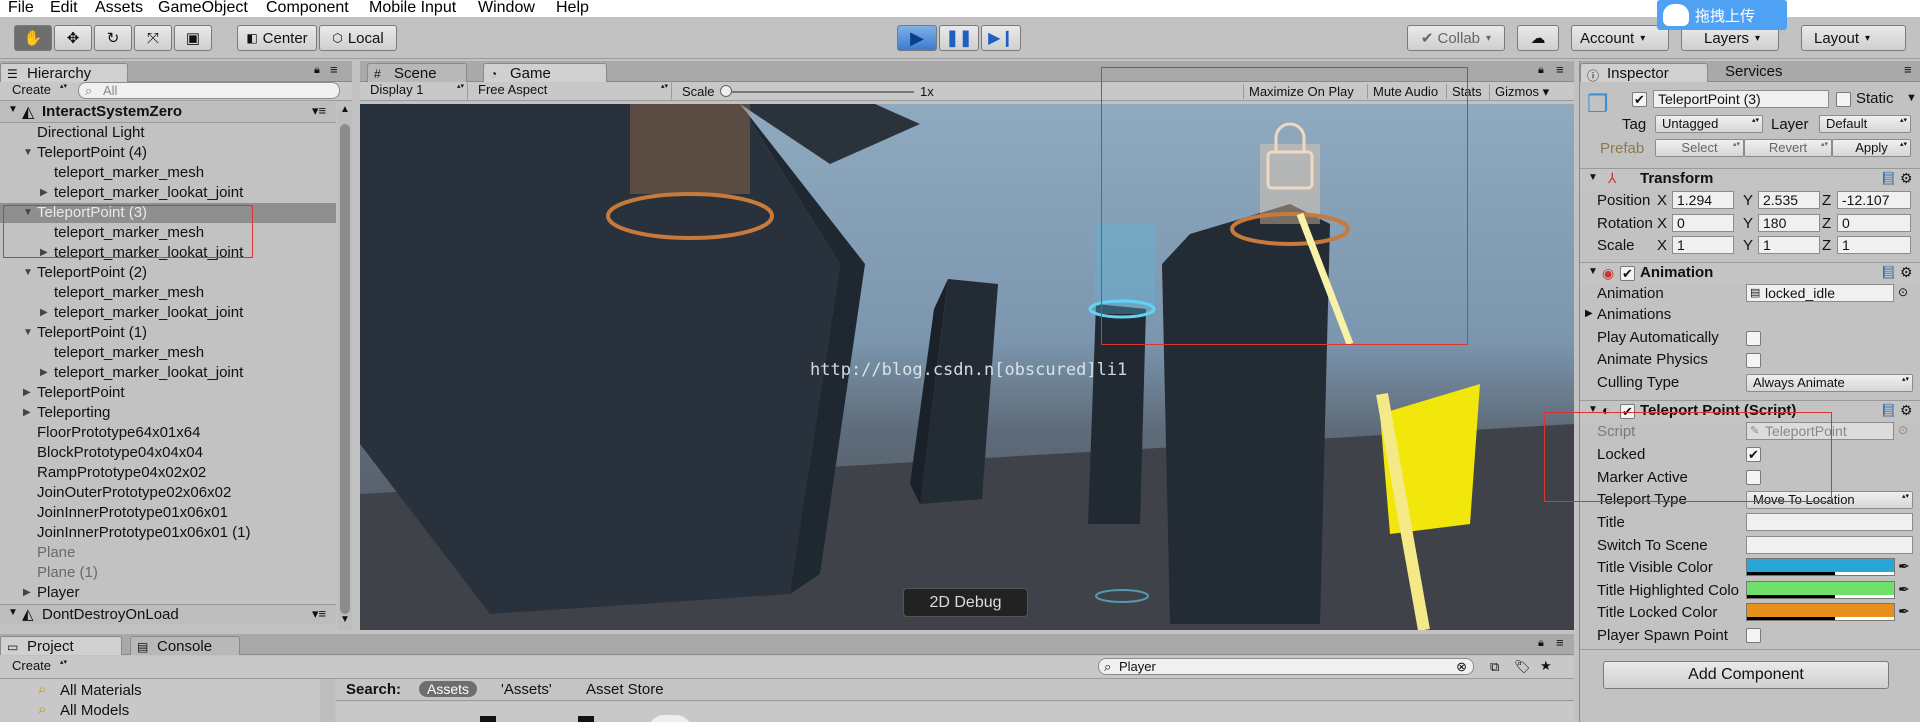 Image resolution: width=1920 pixels, height=722 pixels. What do you see at coordinates (168, 112) in the screenshot?
I see `scene-row: ▼ ◭ InteractSystemZero ▾≡` at bounding box center [168, 112].